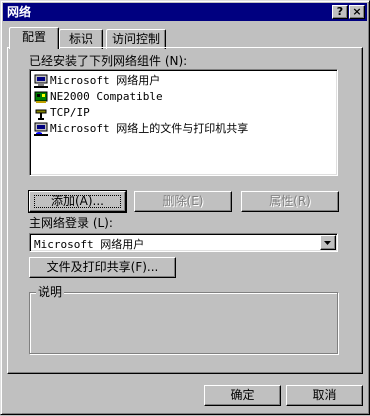 The width and height of the screenshot is (370, 416). What do you see at coordinates (324, 395) in the screenshot?
I see `cancel-button: 取消` at bounding box center [324, 395].